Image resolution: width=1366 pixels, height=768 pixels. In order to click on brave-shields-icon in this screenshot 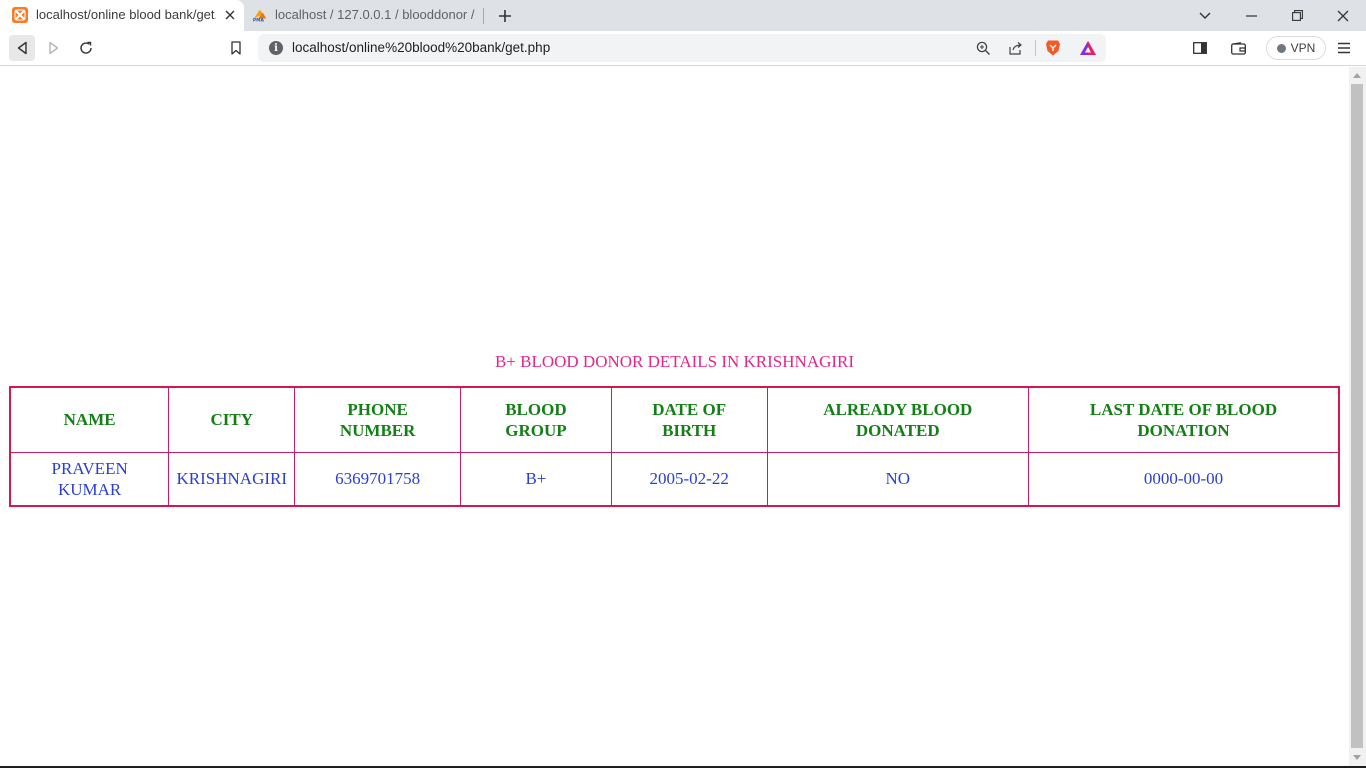, I will do `click(1053, 48)`.